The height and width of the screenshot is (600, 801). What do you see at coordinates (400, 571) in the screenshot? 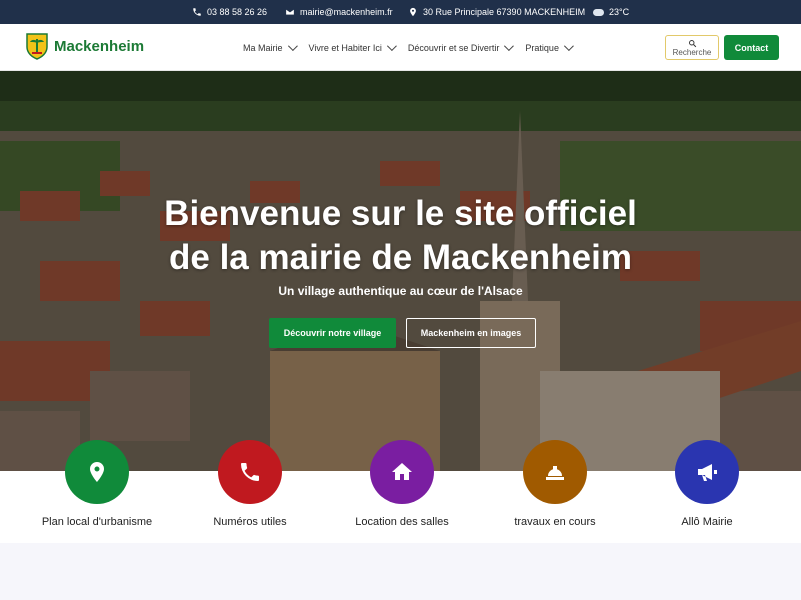
I see `page-lower-section` at bounding box center [400, 571].